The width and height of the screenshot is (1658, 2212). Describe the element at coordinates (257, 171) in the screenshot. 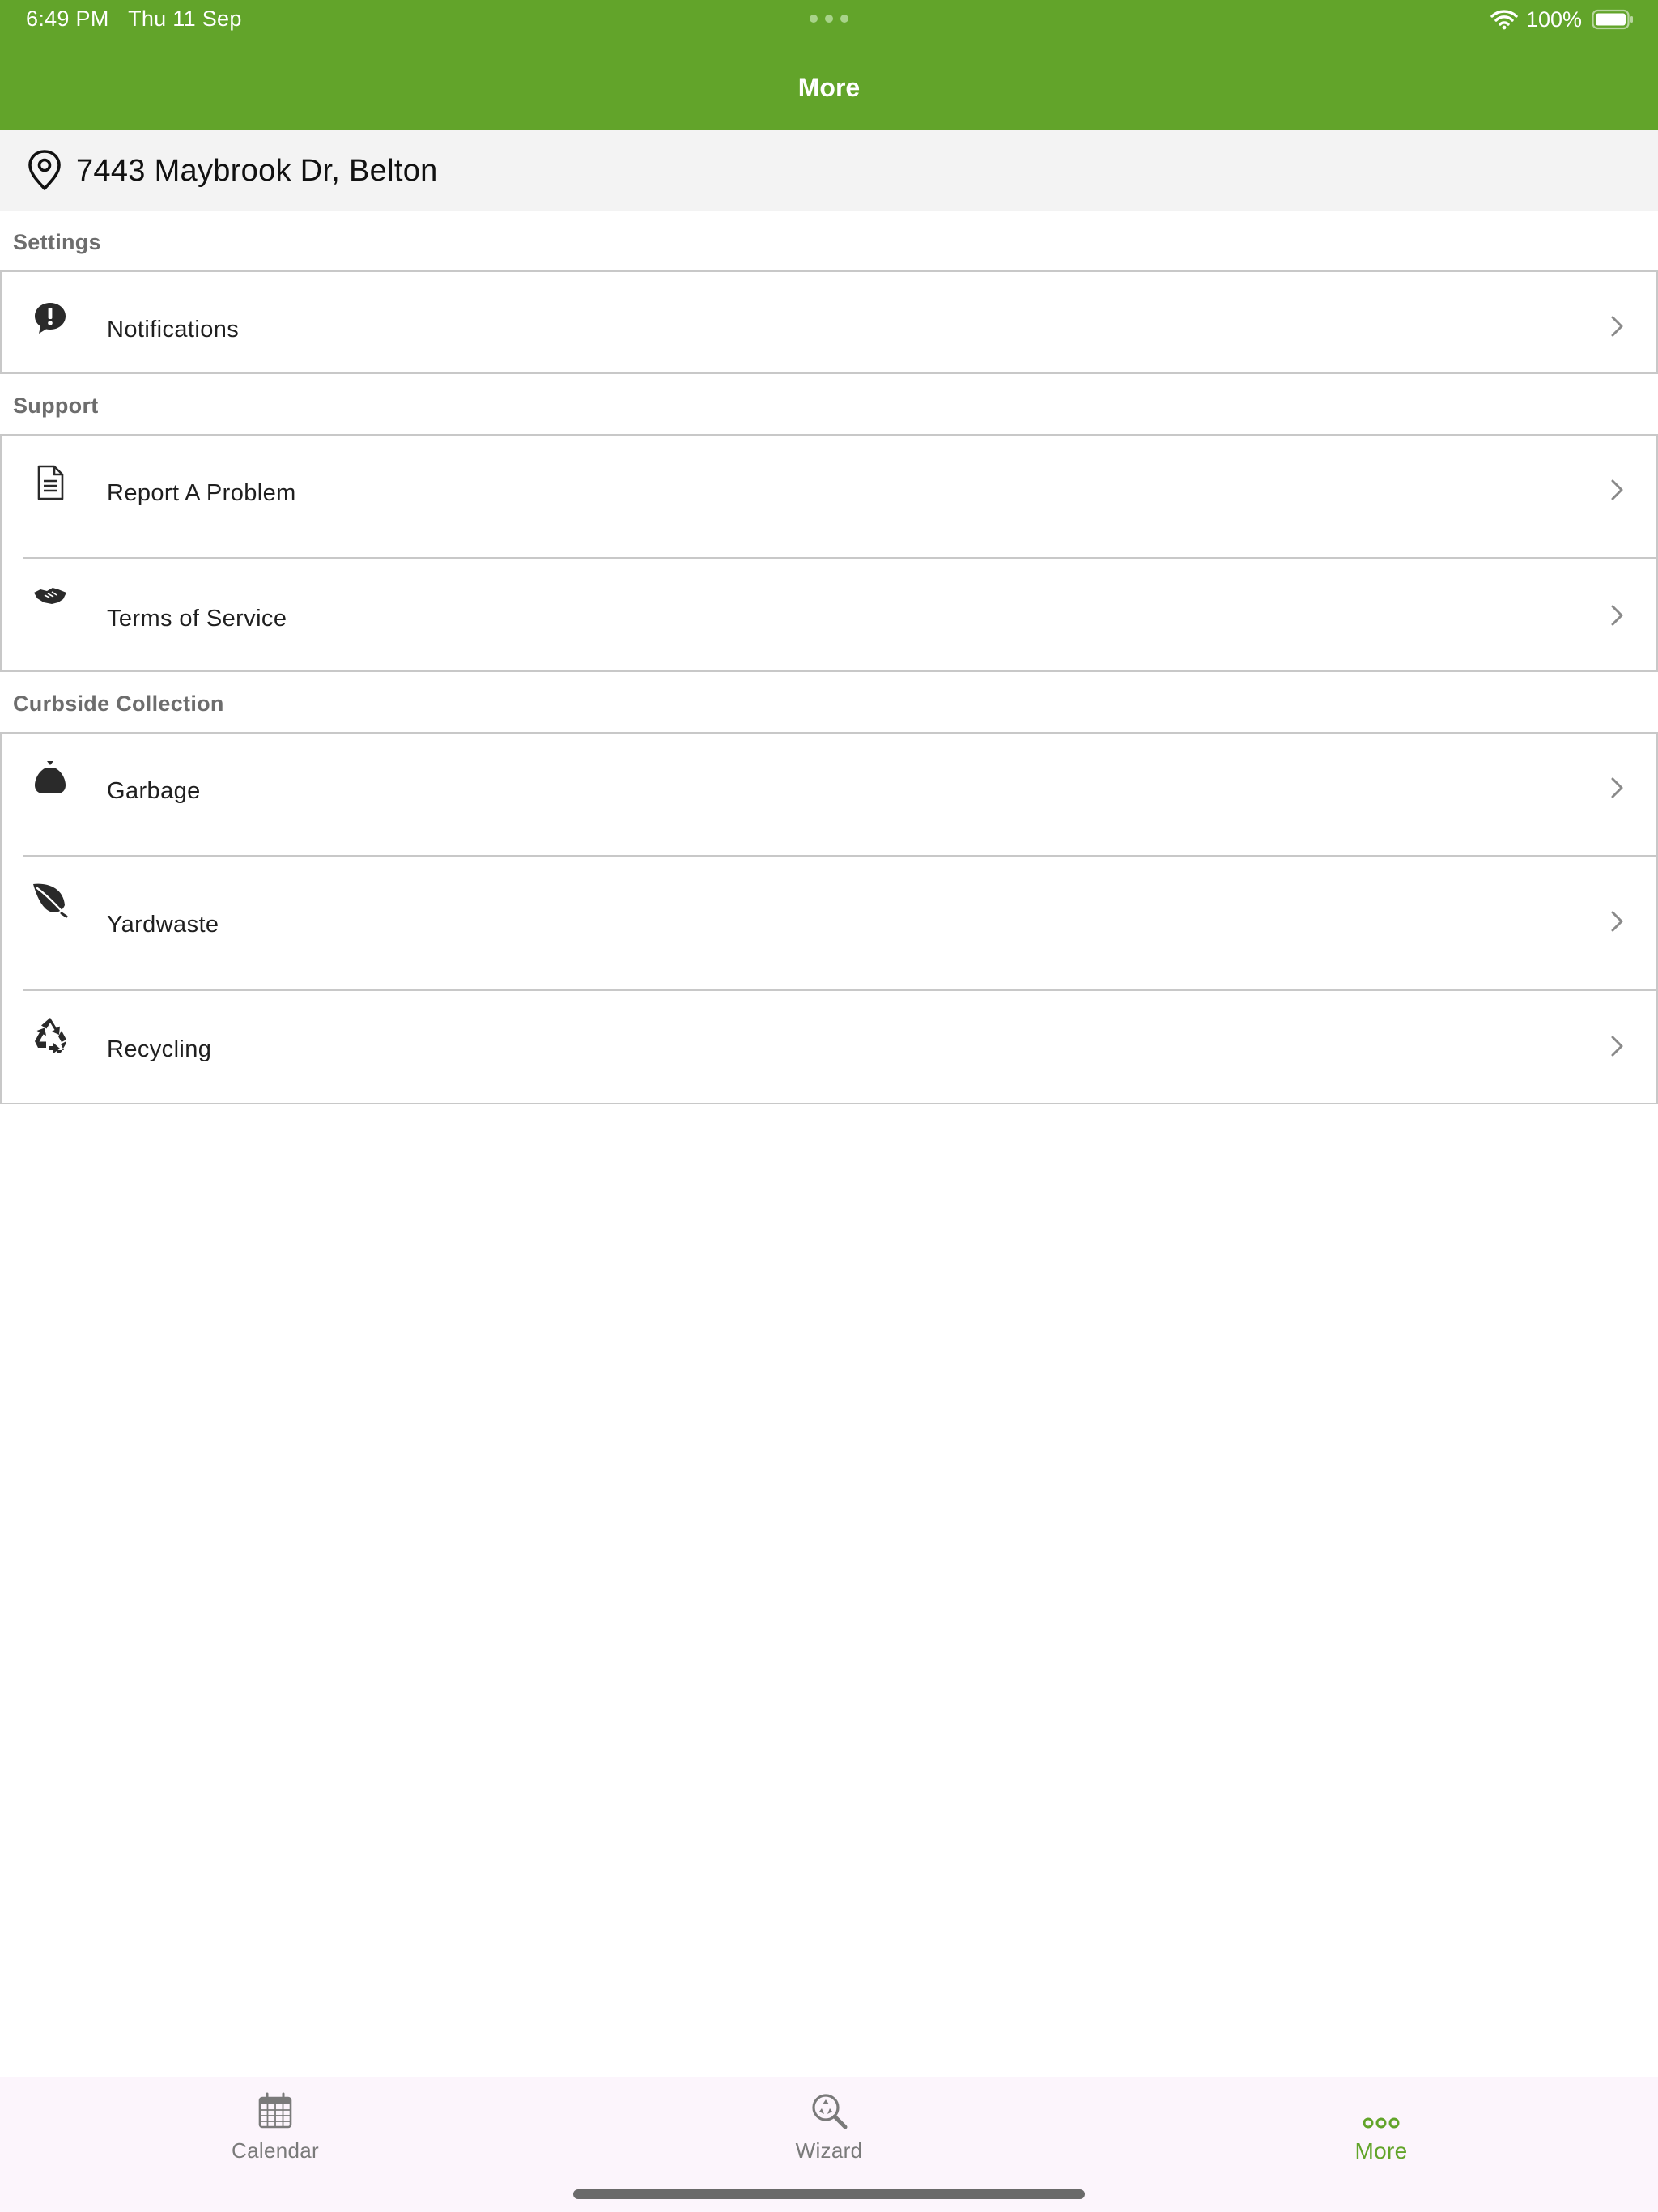

I see `address-text: 7443 Maybrook Dr, Belton` at that location.